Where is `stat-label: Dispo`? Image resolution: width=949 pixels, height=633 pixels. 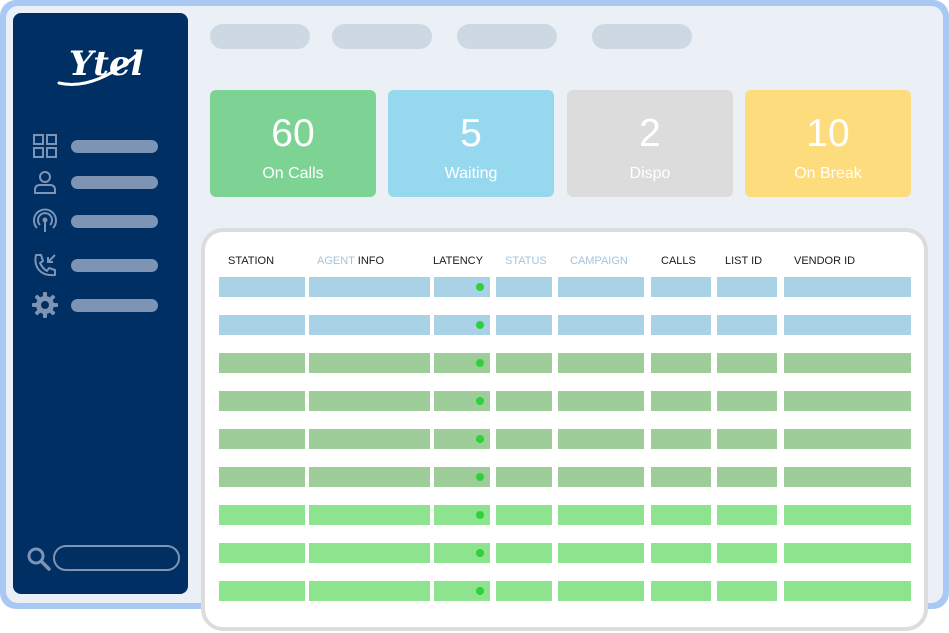
stat-label: Dispo is located at coordinates (650, 173).